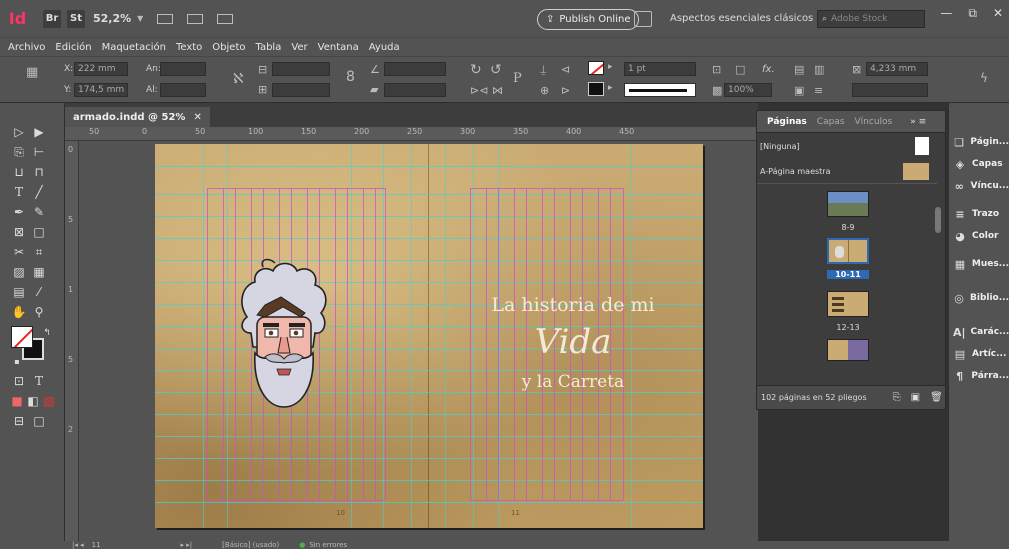 This screenshot has height=549, width=1009. What do you see at coordinates (847, 171) in the screenshot?
I see `master-a: A-Página maestra` at bounding box center [847, 171].